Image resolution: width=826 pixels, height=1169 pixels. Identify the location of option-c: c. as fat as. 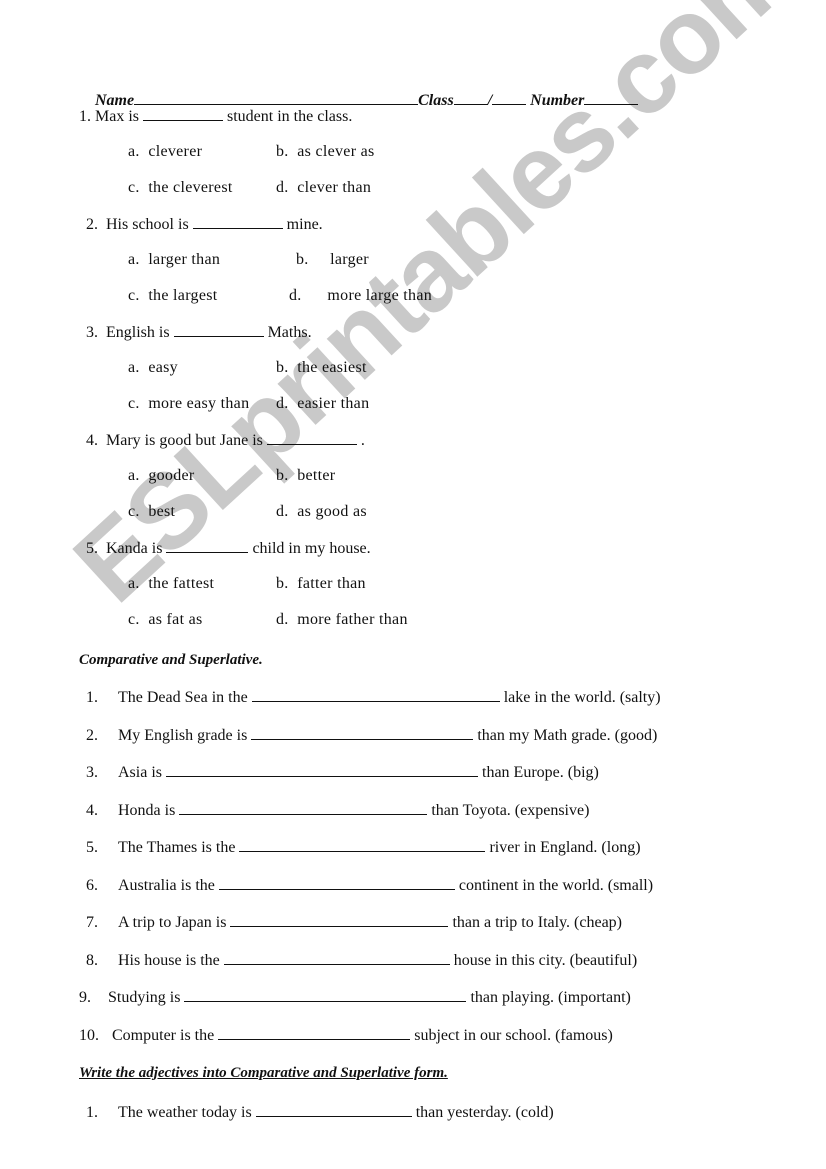
(165, 620).